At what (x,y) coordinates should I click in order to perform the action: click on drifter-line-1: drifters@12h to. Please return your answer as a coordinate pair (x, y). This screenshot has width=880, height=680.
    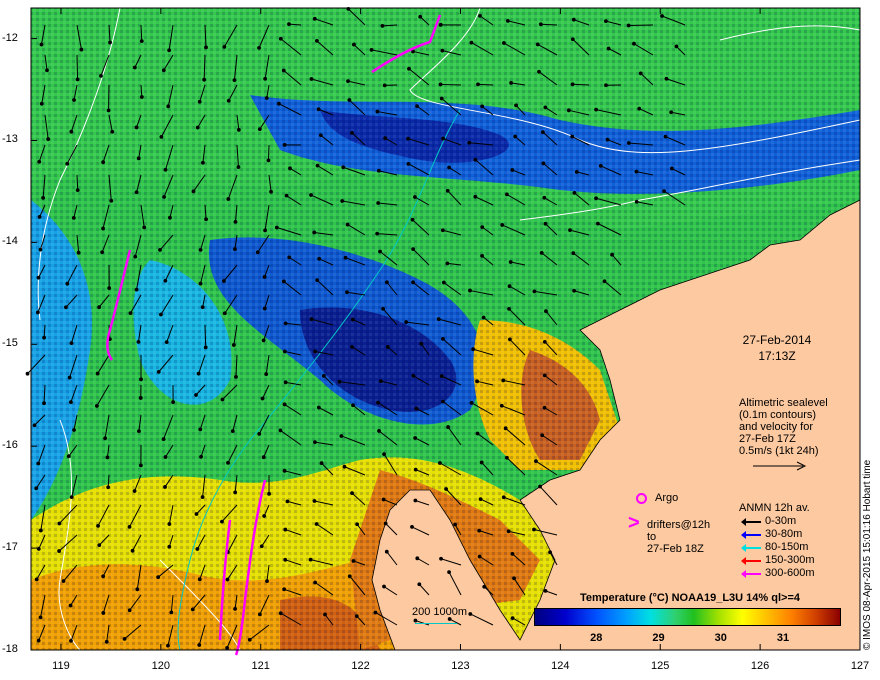
    Looking at the image, I should click on (679, 531).